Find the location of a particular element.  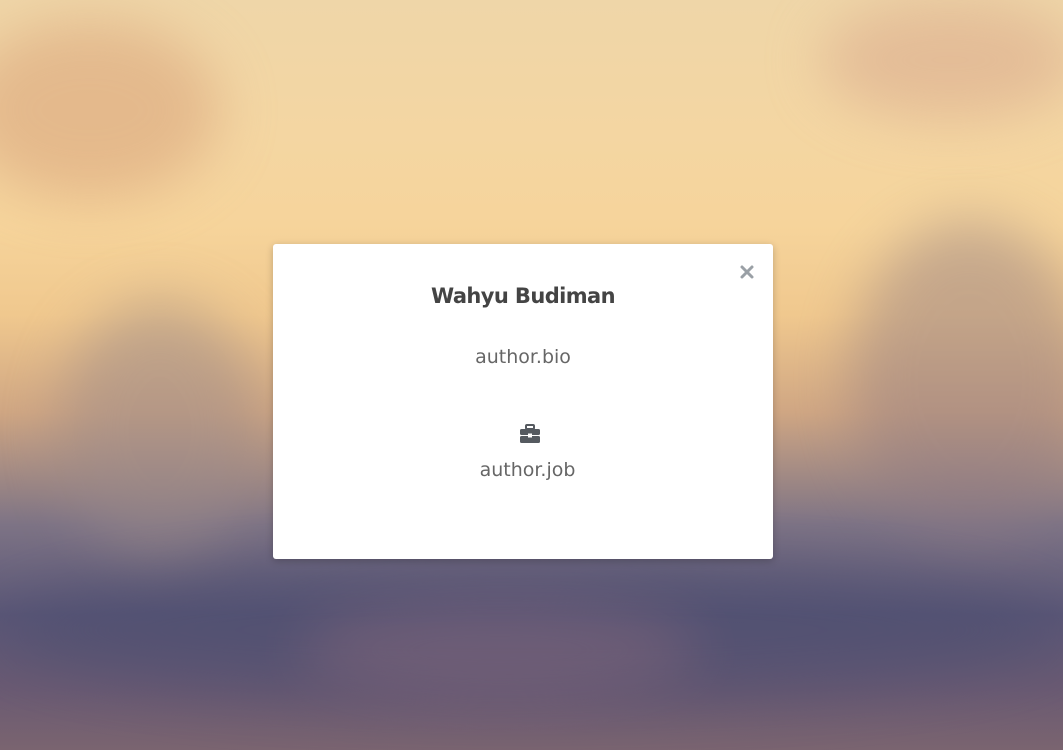

close-button is located at coordinates (747, 272).